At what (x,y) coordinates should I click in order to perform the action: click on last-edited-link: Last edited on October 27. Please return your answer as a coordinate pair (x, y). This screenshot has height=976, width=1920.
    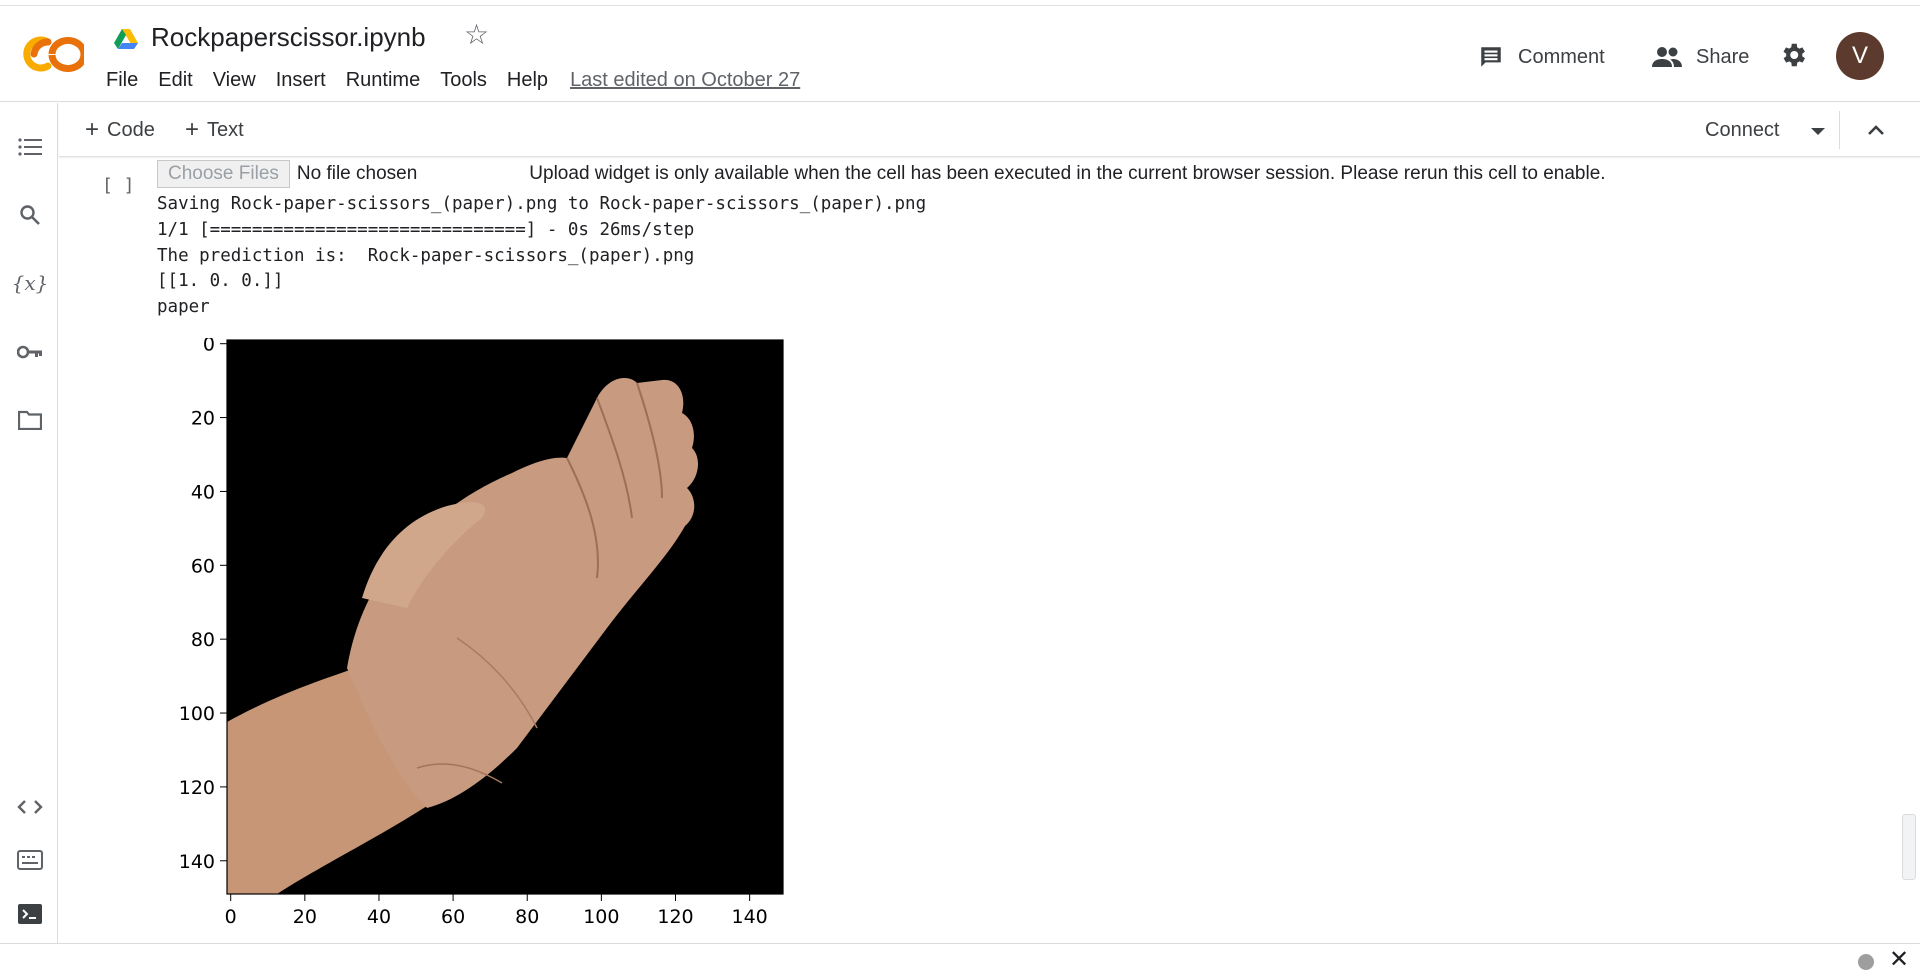
    Looking at the image, I should click on (685, 80).